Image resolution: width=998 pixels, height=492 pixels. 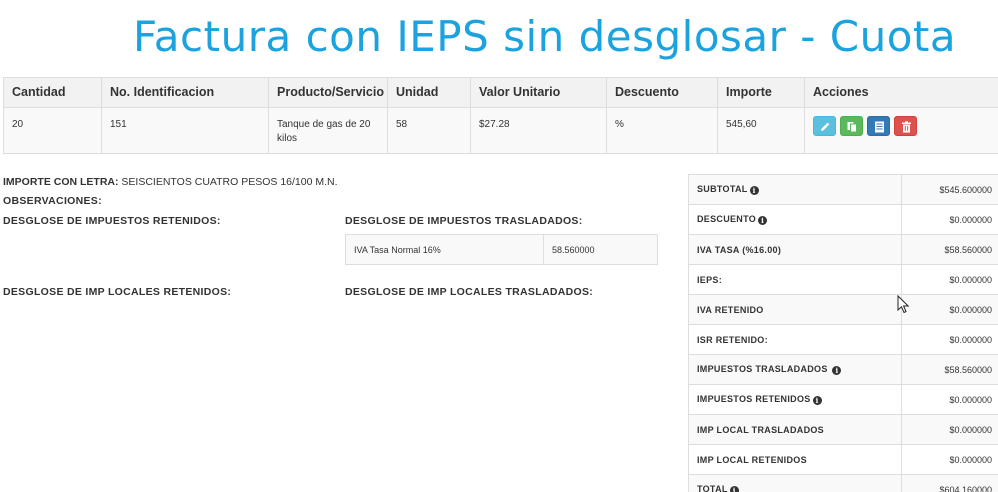 I want to click on impuestos-retenidos-label: IMPUESTOS RETENIDOS, so click(x=754, y=399).